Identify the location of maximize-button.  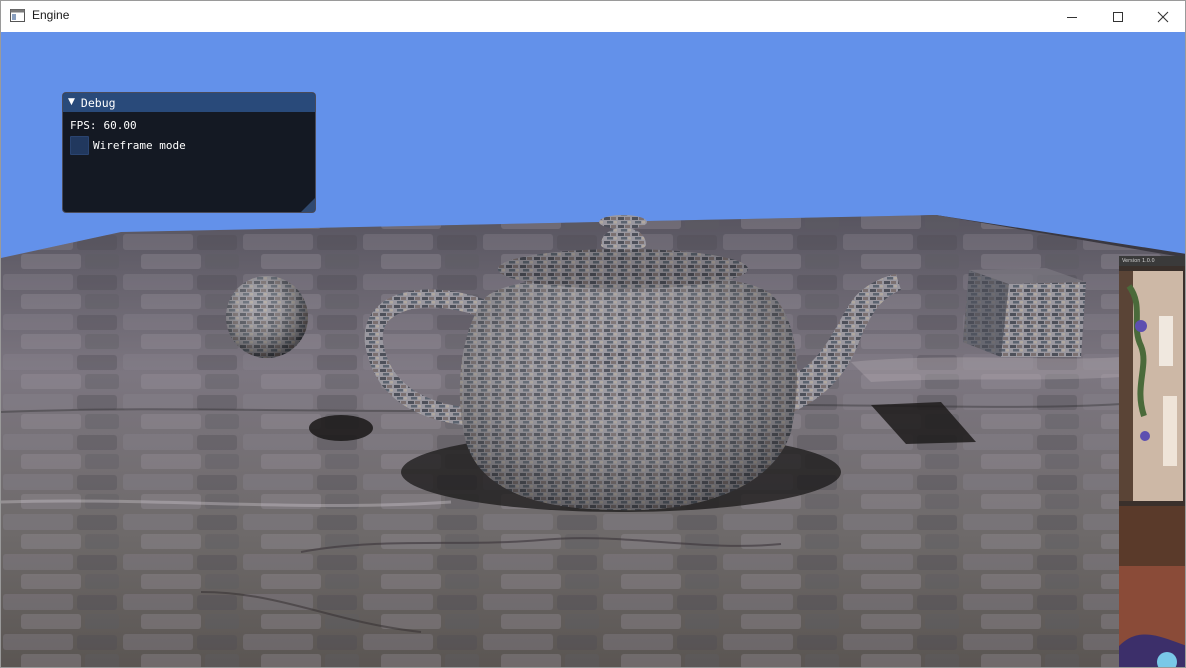
(1118, 16).